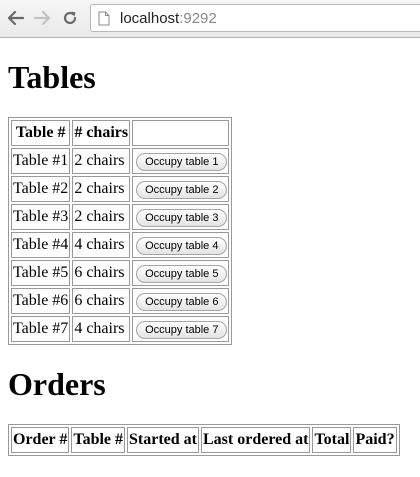  What do you see at coordinates (41, 273) in the screenshot?
I see `table-number-cell: Table #5` at bounding box center [41, 273].